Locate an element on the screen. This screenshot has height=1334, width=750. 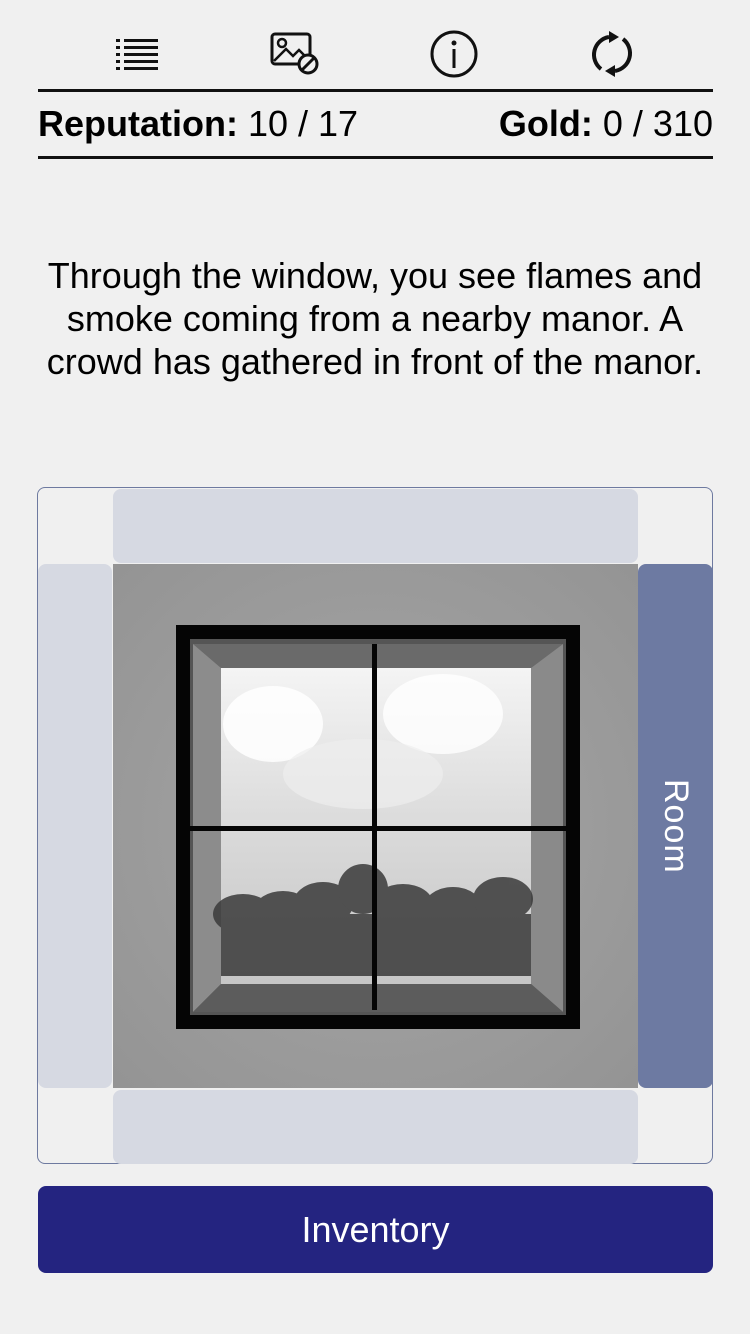
header-divider-top is located at coordinates (375, 90).